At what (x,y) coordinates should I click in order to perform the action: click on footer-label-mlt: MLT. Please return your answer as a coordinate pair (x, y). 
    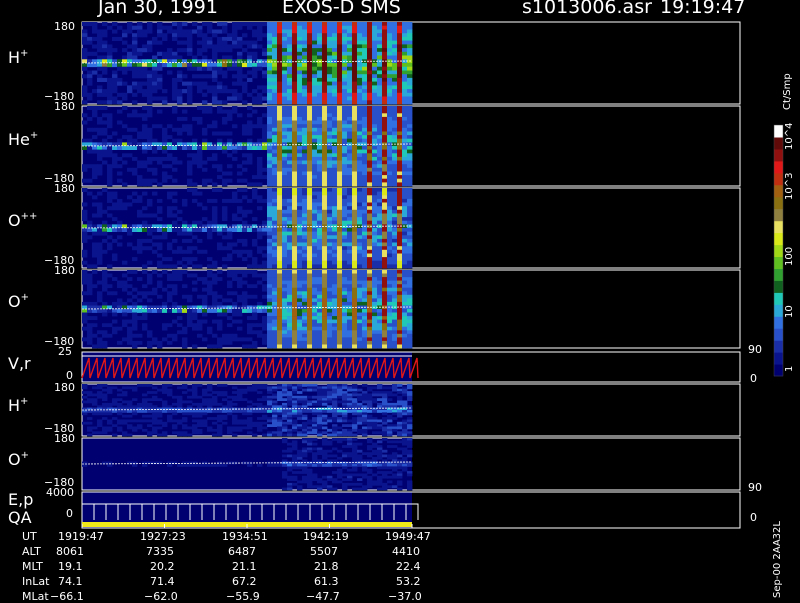
    Looking at the image, I should click on (32, 566).